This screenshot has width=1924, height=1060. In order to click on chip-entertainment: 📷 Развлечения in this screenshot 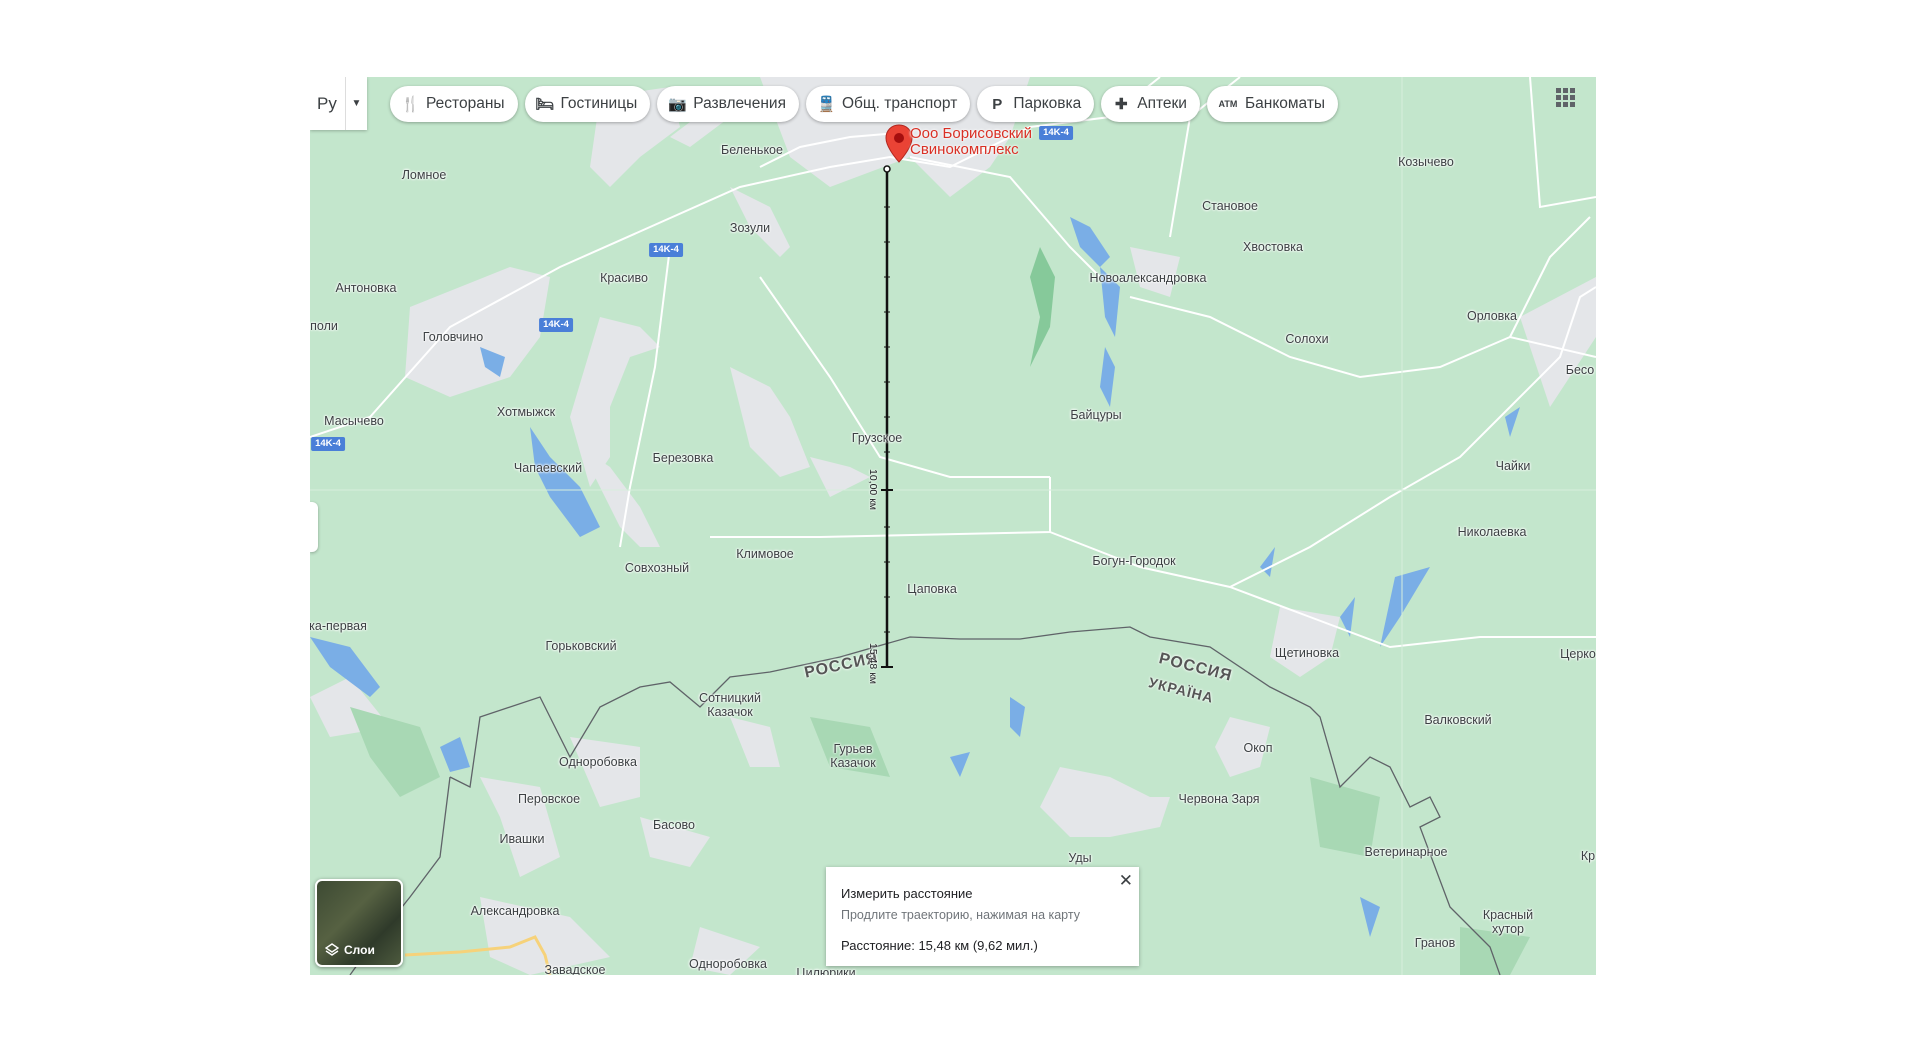, I will do `click(728, 104)`.